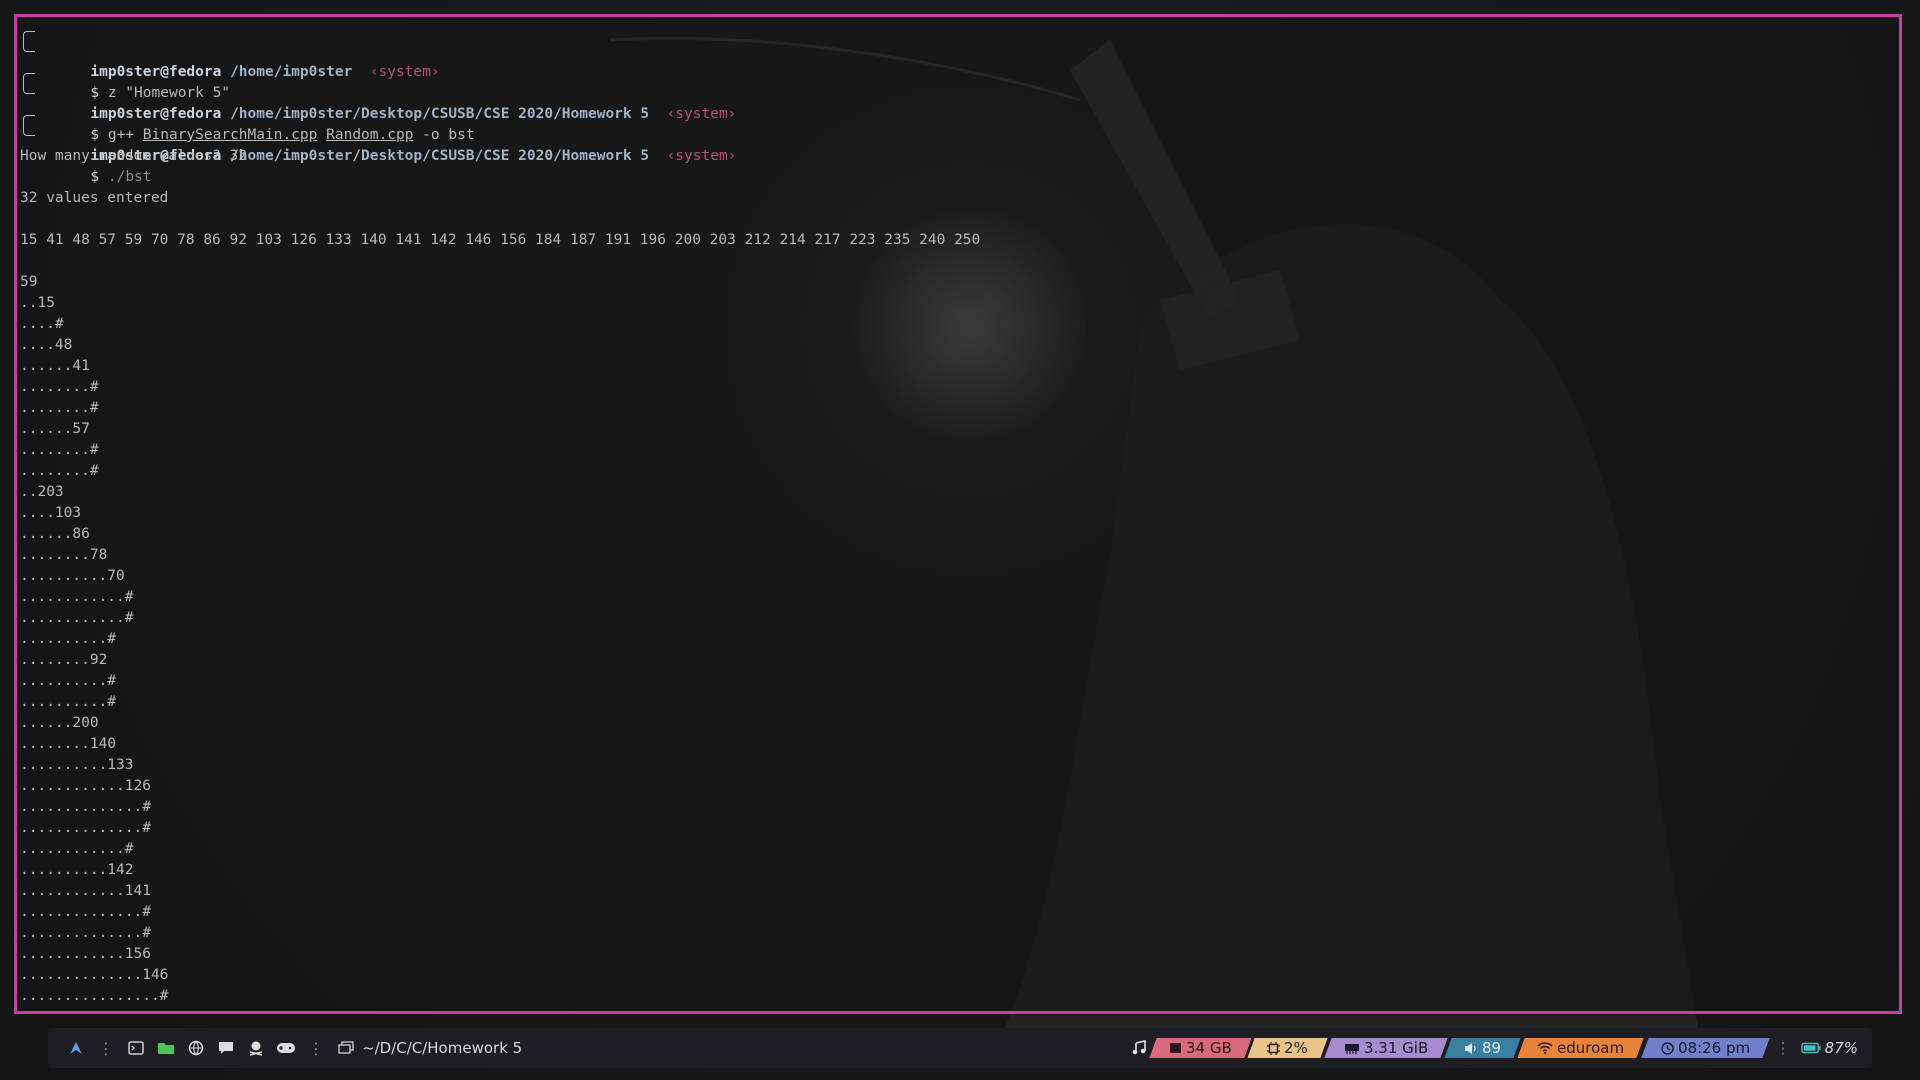 The image size is (1920, 1080). What do you see at coordinates (226, 1048) in the screenshot?
I see `chat-icon` at bounding box center [226, 1048].